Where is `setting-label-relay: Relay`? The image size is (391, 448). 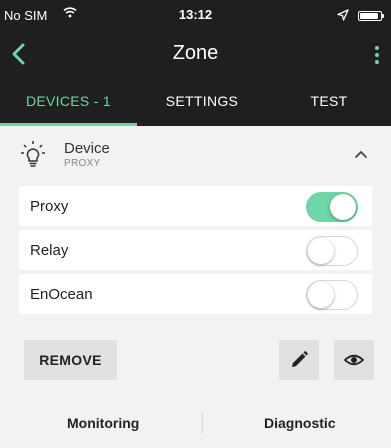
setting-label-relay: Relay is located at coordinates (49, 250).